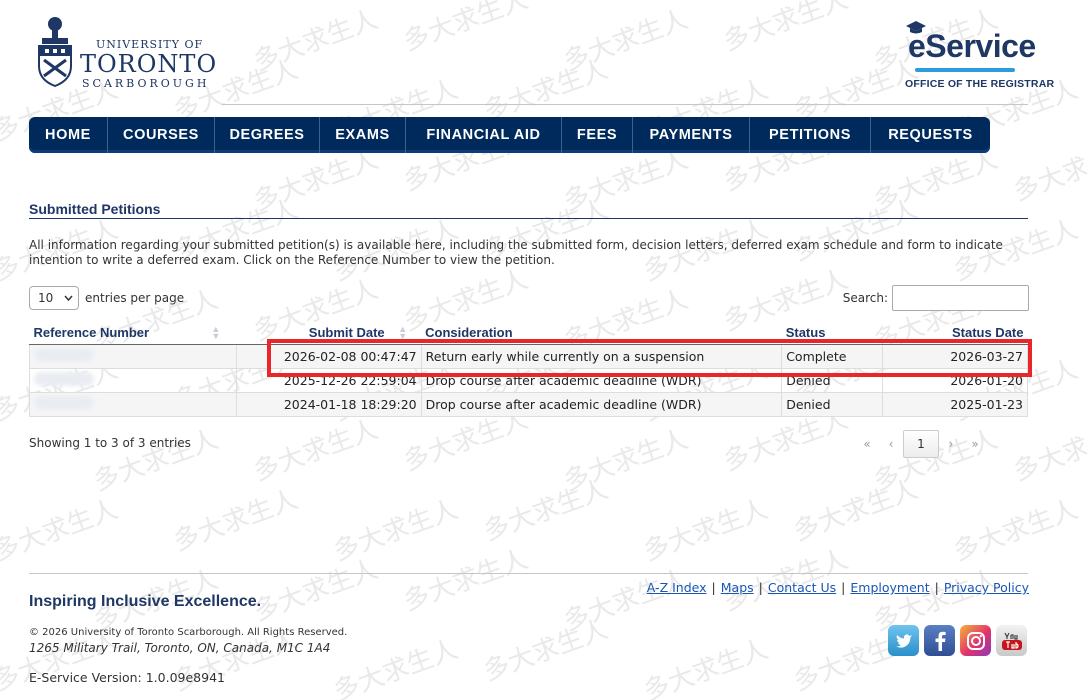  I want to click on footer-link-privacy-policy: Privacy Policy, so click(986, 587).